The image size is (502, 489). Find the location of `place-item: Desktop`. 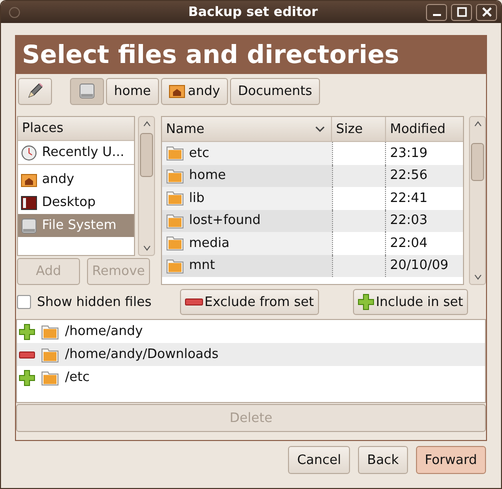

place-item: Desktop is located at coordinates (76, 202).